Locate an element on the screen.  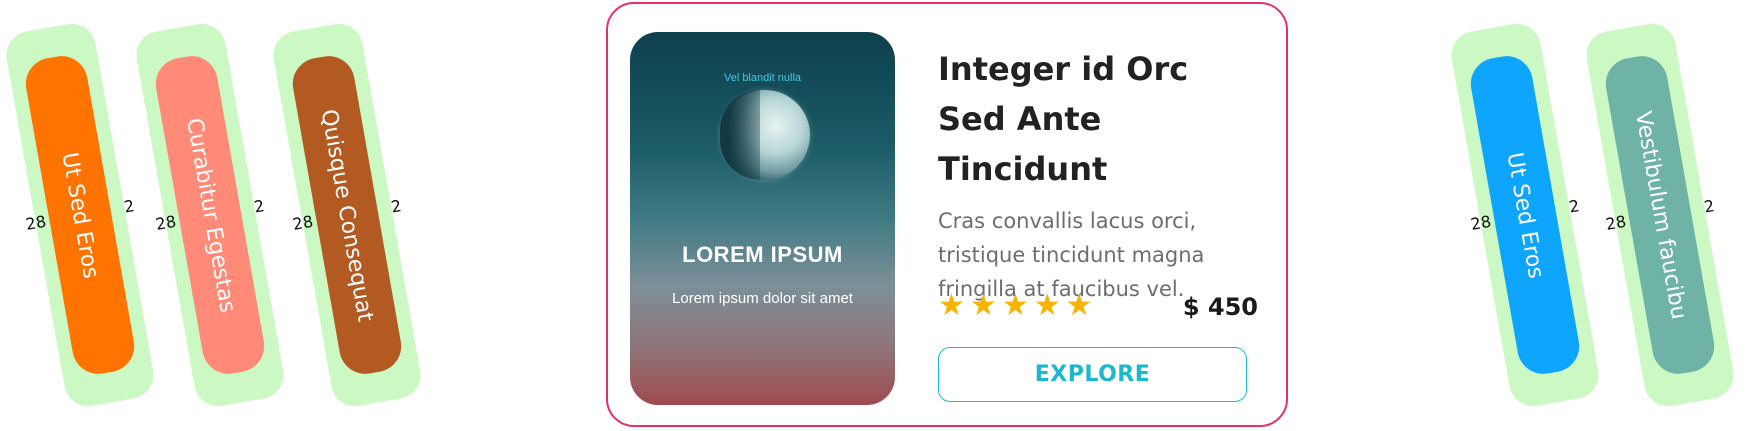
cover-title: LOREM IPSUM is located at coordinates (762, 254).